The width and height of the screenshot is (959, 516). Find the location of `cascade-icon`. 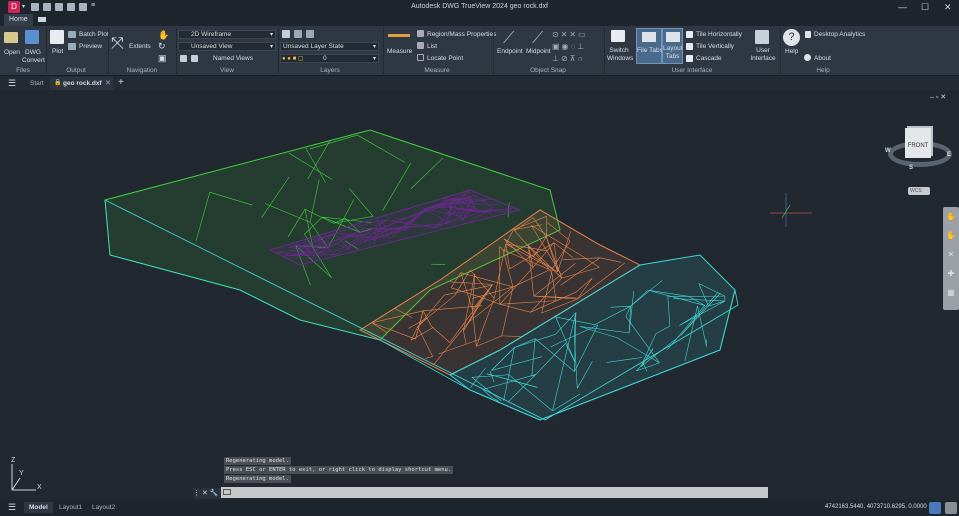

cascade-icon is located at coordinates (689, 58).